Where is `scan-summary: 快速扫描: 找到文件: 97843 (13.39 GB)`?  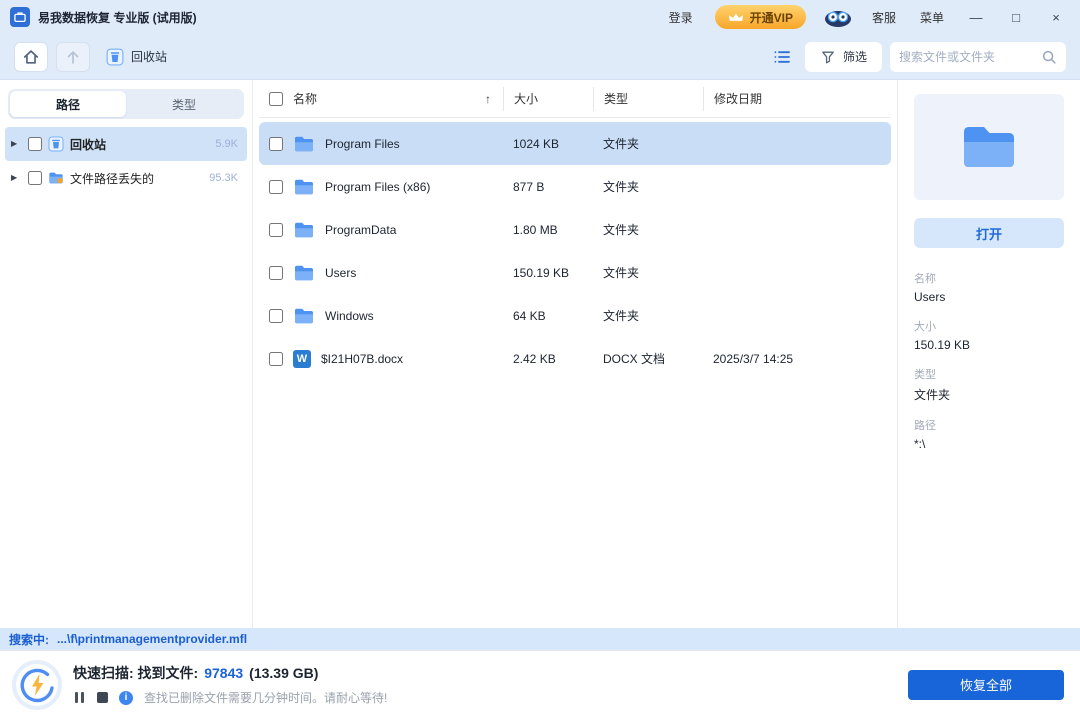
scan-summary: 快速扫描: 找到文件: 97843 (13.39 GB) is located at coordinates (230, 673).